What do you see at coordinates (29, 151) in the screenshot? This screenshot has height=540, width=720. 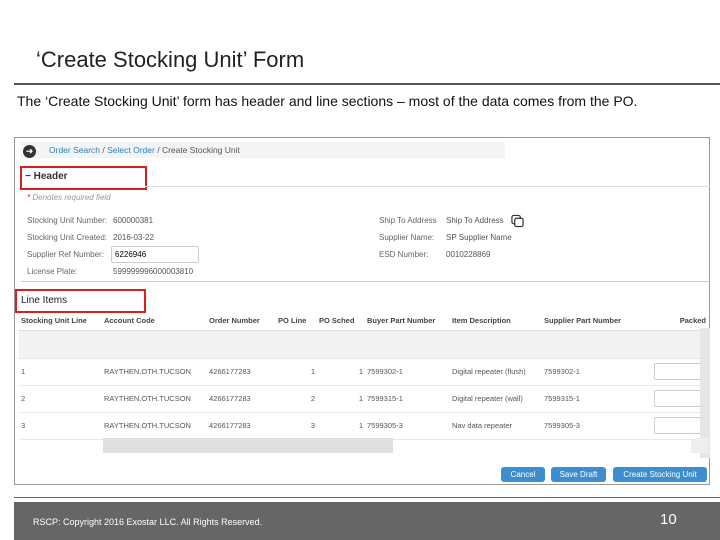 I see `arrow-right-icon: ➜` at bounding box center [29, 151].